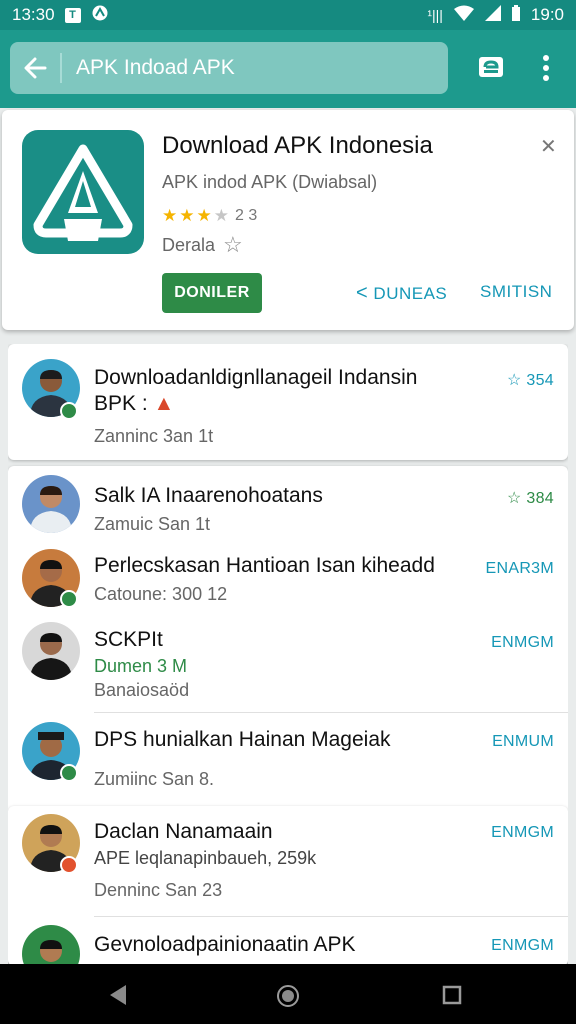 This screenshot has width=576, height=1024. Describe the element at coordinates (523, 742) in the screenshot. I see `item-action: ENMUM` at that location.